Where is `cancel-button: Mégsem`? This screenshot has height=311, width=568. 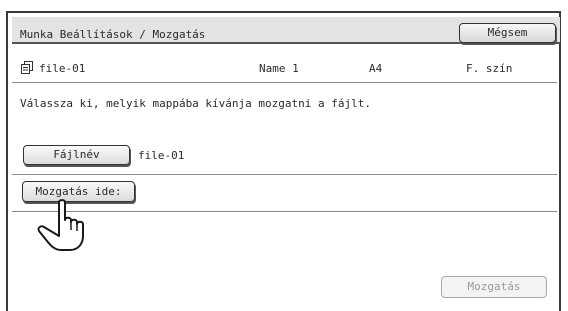 cancel-button: Mégsem is located at coordinates (507, 33).